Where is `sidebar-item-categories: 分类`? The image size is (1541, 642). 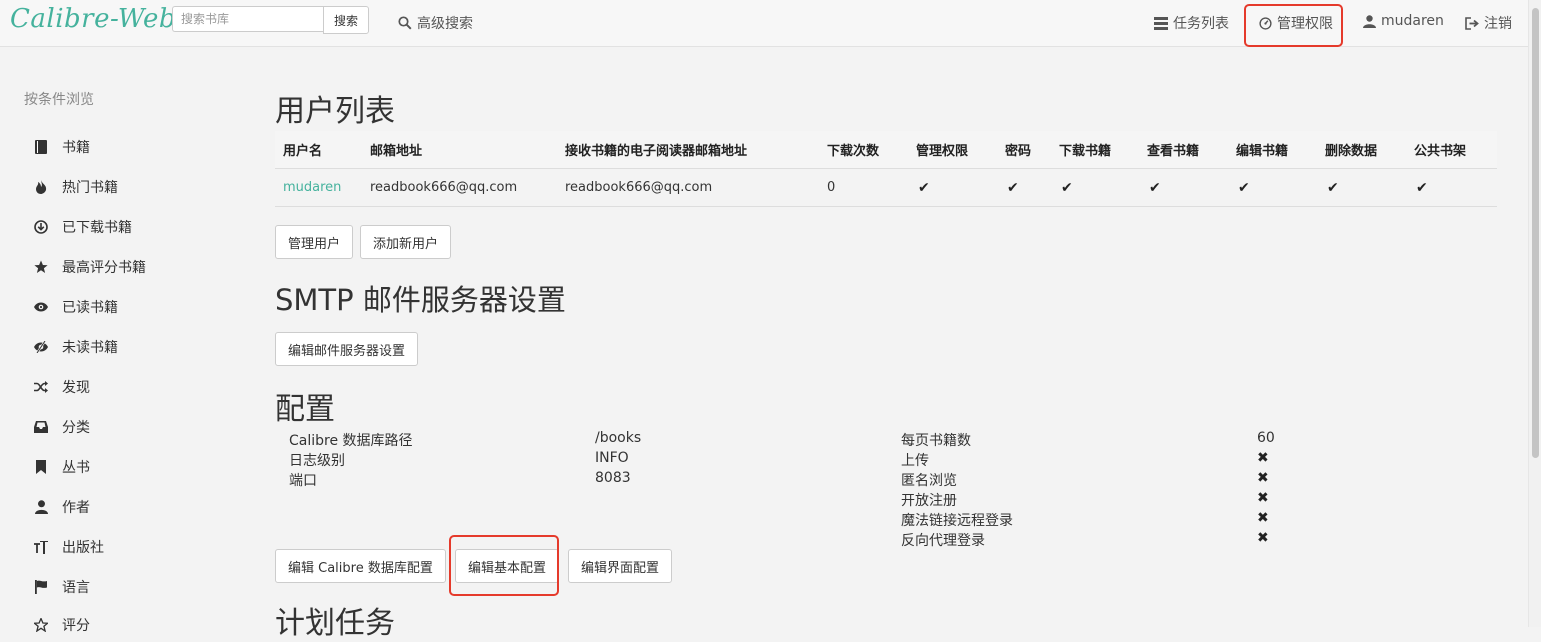
sidebar-item-categories: 分类 is located at coordinates (62, 427).